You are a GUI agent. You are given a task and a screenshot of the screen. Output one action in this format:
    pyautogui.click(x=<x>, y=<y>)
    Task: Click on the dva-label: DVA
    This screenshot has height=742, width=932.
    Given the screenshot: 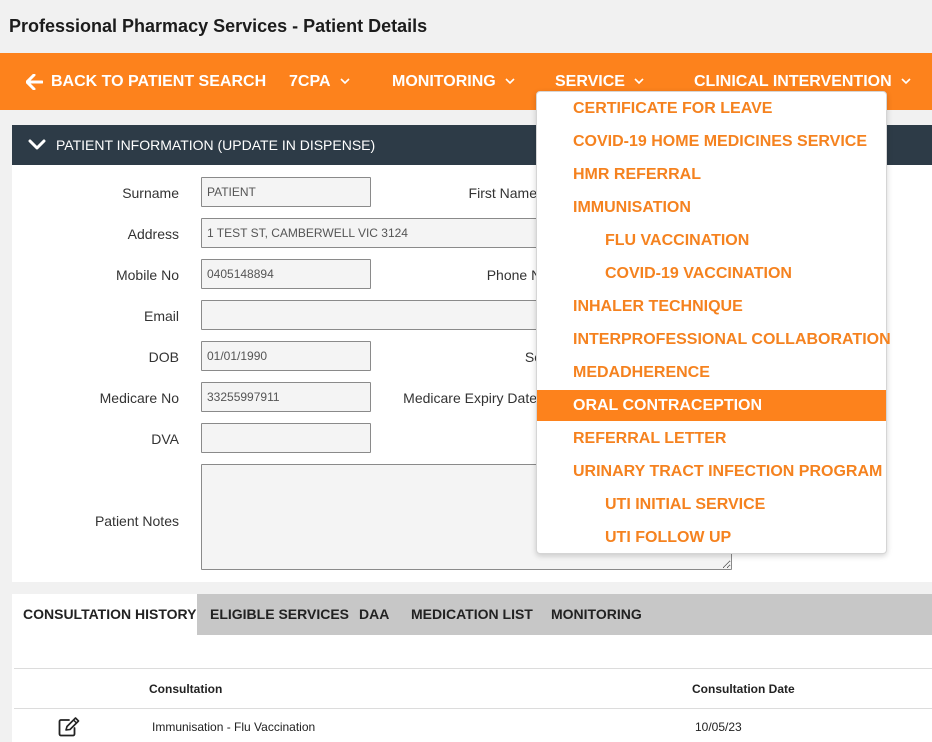 What is the action you would take?
    pyautogui.click(x=165, y=439)
    